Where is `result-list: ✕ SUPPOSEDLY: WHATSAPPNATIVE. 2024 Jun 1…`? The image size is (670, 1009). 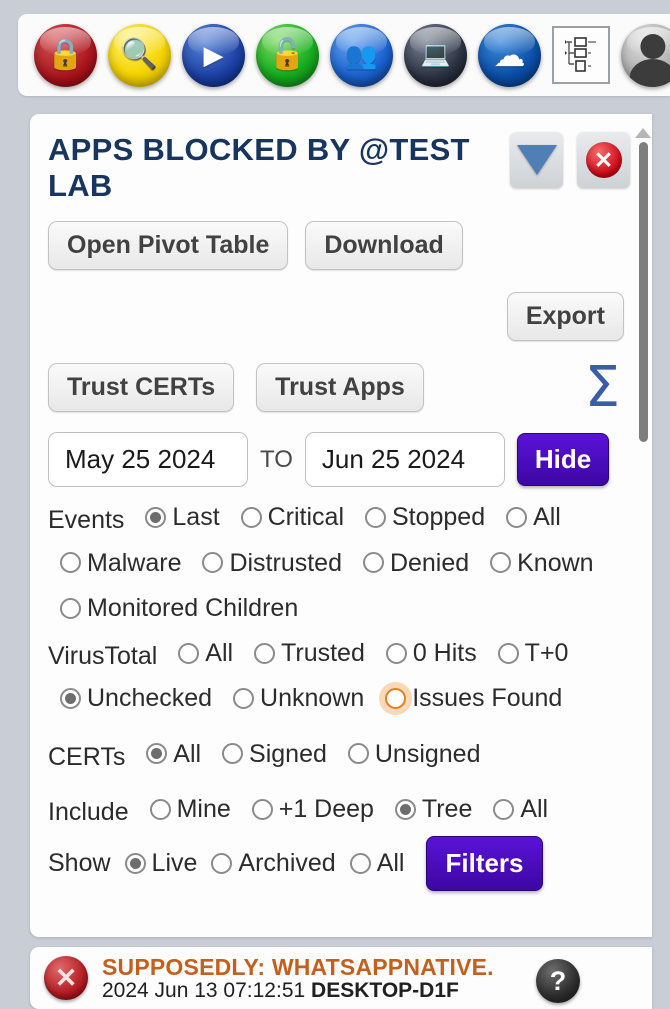
result-list: ✕ SUPPOSEDLY: WHATSAPPNATIVE. 2024 Jun 1… is located at coordinates (341, 978).